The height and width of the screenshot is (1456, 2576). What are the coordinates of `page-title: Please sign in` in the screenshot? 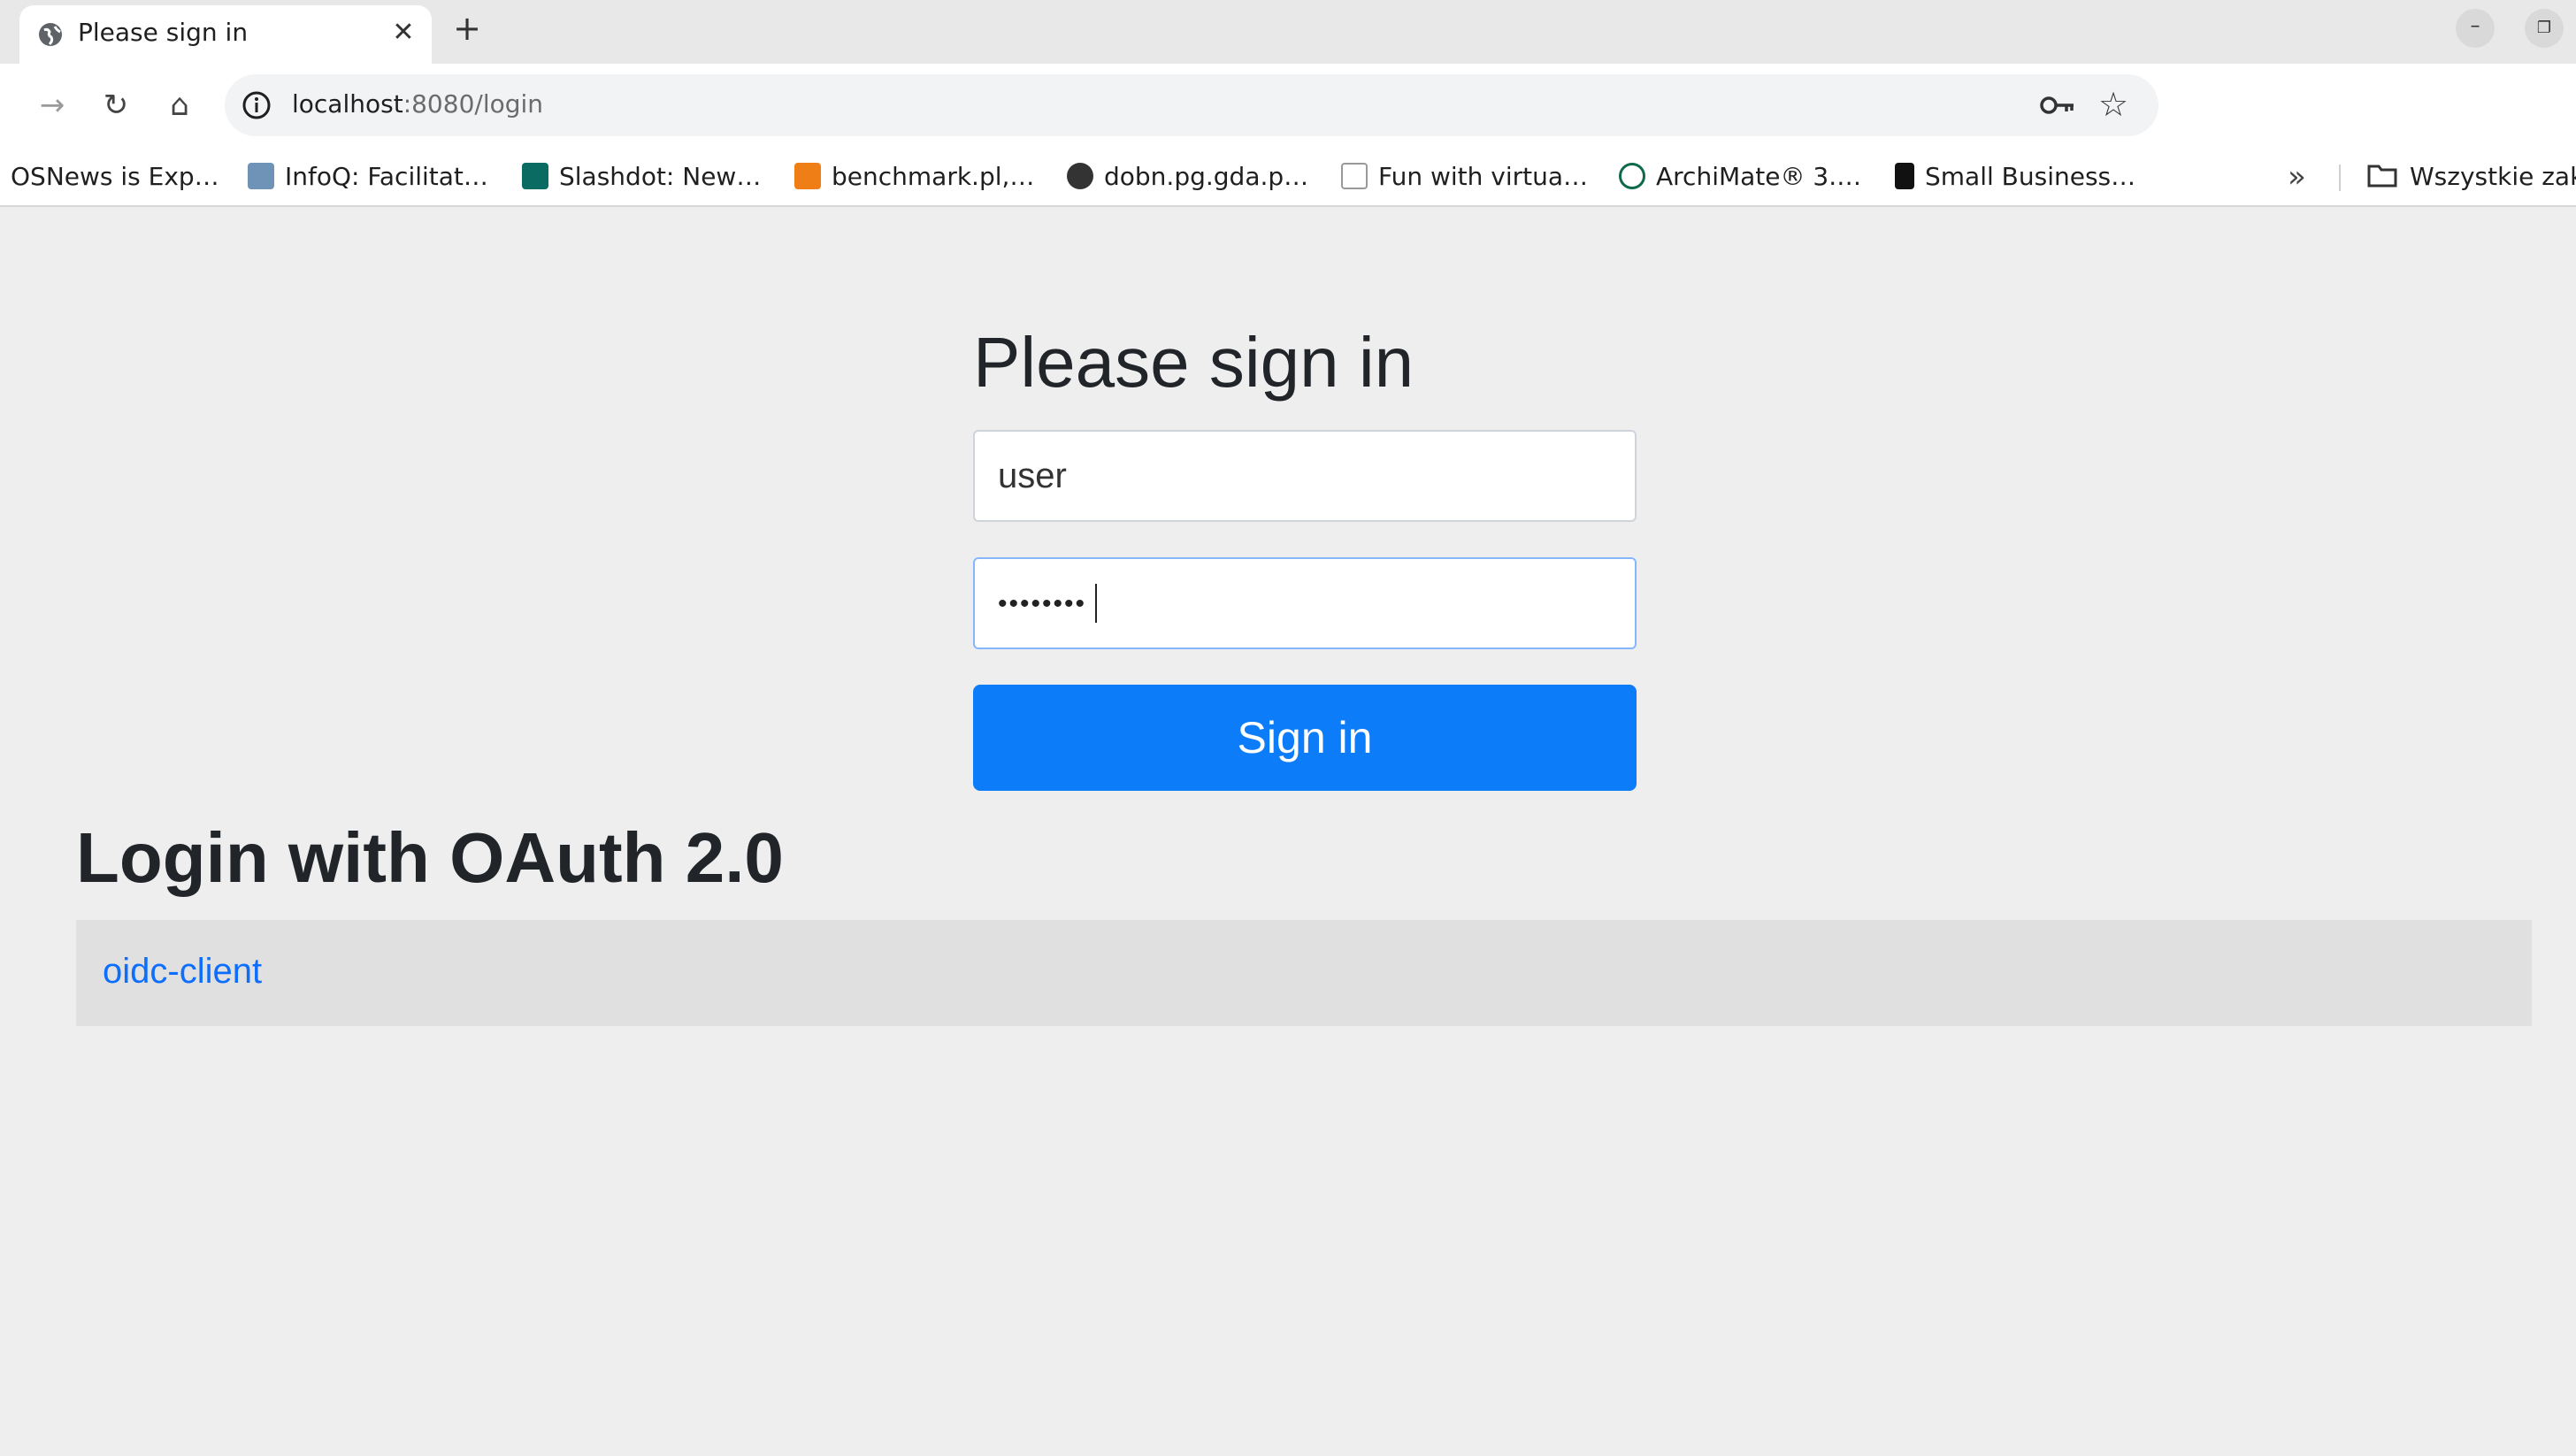 It's located at (1193, 362).